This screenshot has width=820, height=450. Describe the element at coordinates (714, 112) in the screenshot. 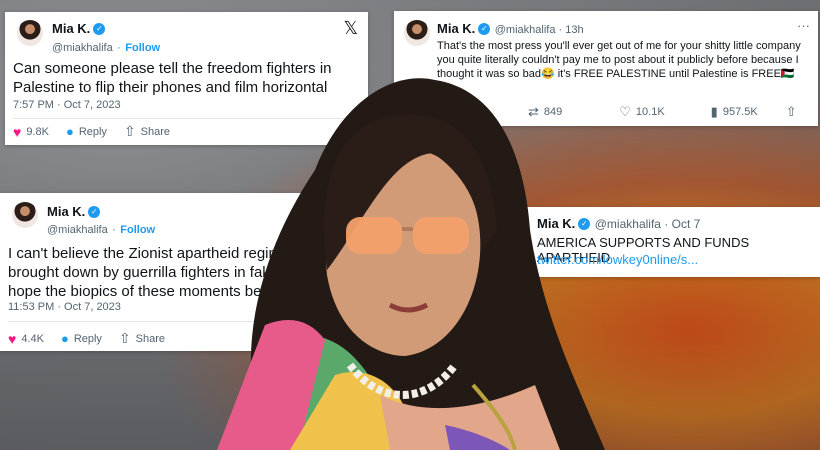

I see `views-icon: ▮` at that location.